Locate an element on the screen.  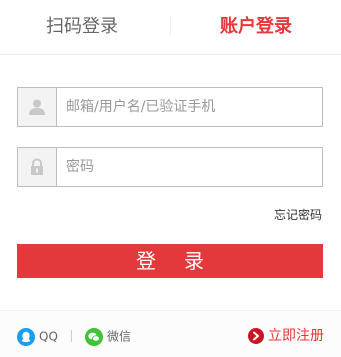
register-link: 立即注册 is located at coordinates (286, 336).